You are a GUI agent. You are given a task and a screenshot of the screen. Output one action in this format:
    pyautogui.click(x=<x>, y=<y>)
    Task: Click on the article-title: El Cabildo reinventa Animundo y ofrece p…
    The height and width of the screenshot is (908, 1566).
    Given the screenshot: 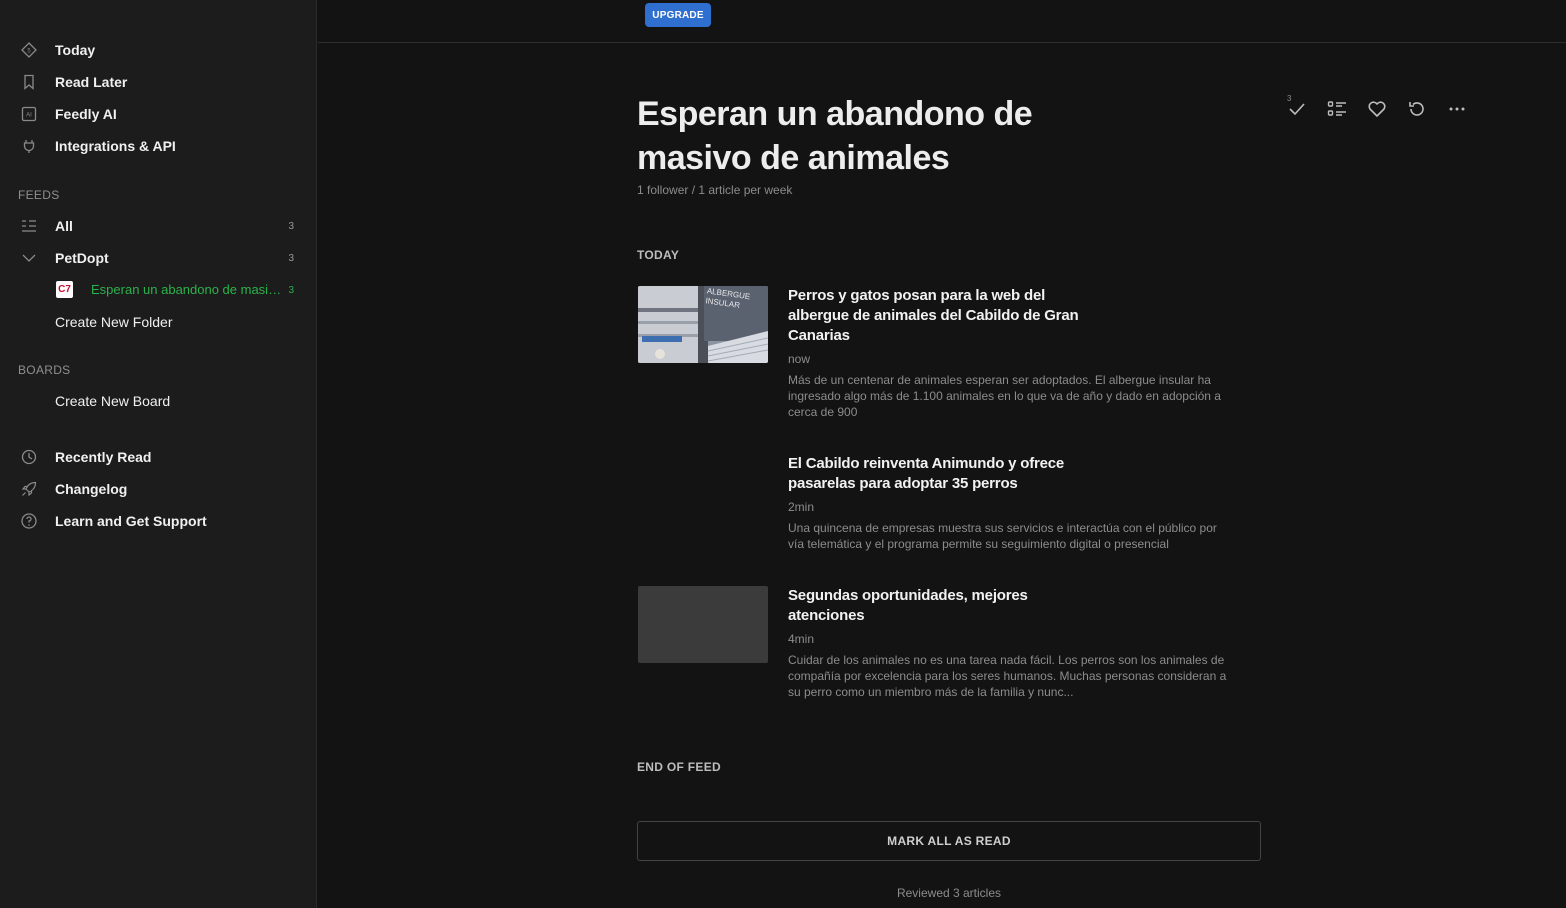 What is the action you would take?
    pyautogui.click(x=926, y=473)
    